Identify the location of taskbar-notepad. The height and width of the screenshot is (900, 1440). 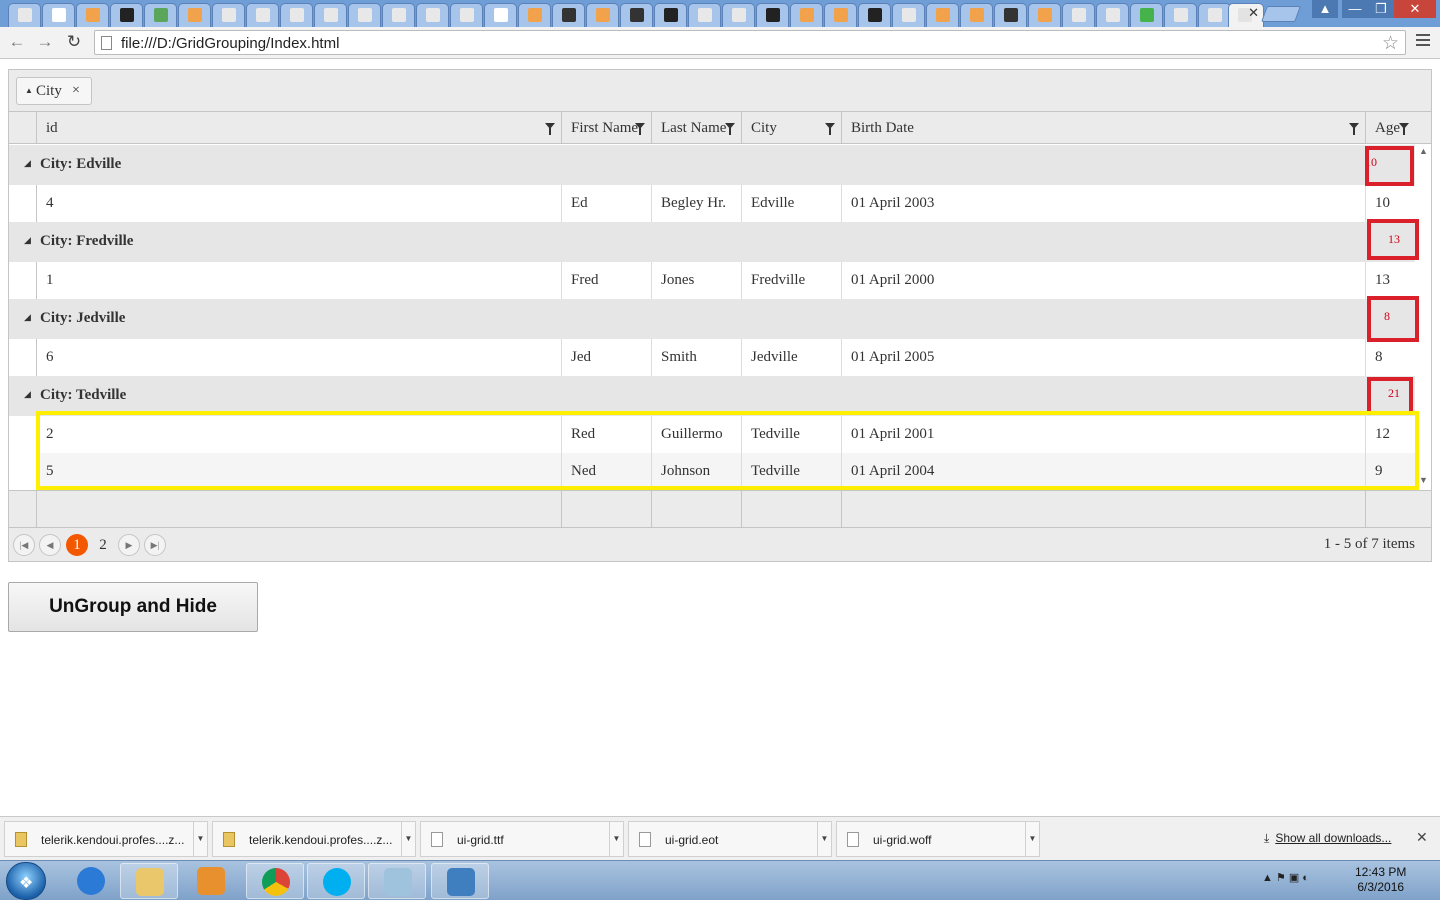
(397, 881).